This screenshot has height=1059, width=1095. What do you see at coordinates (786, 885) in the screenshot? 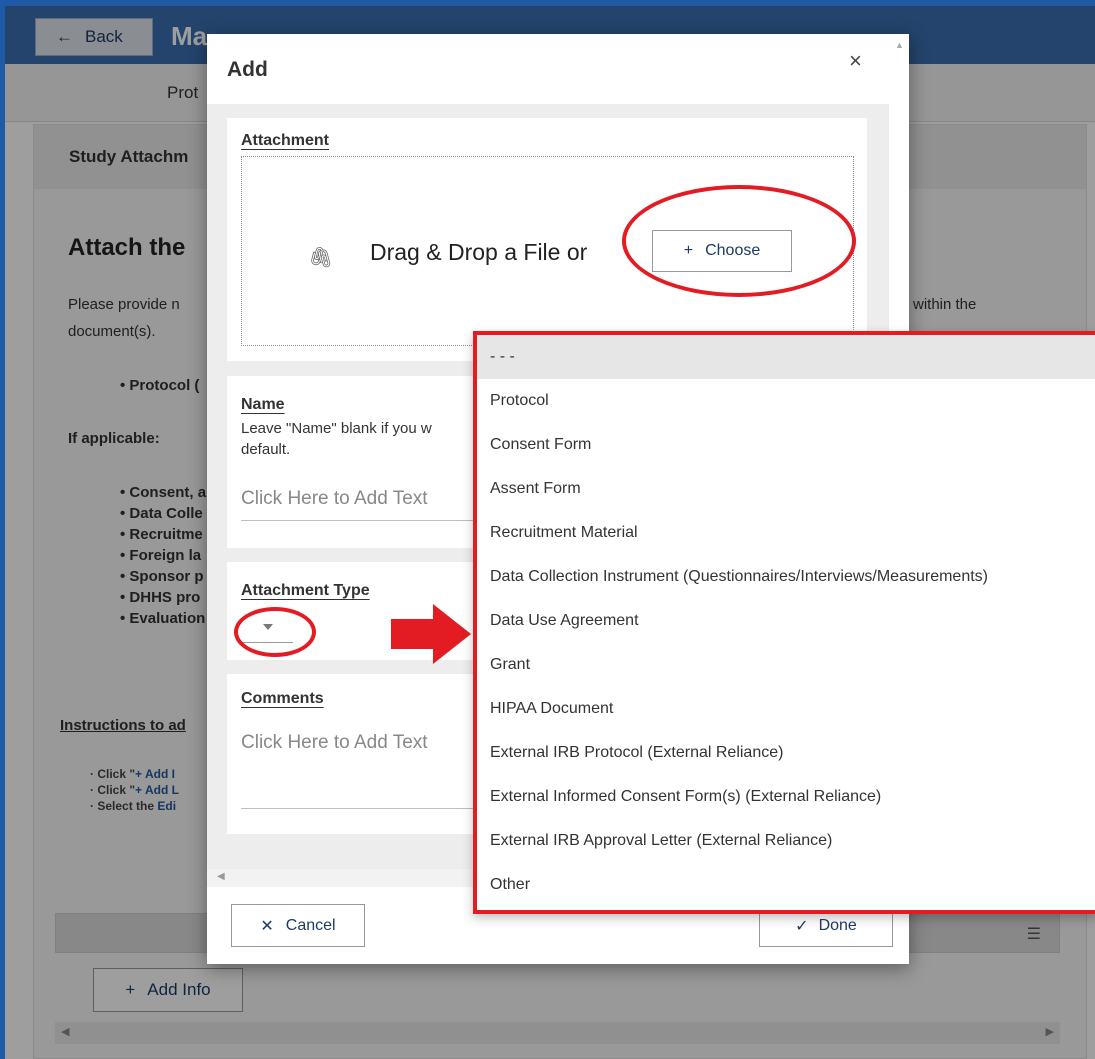
I see `dropdown-option: Other` at bounding box center [786, 885].